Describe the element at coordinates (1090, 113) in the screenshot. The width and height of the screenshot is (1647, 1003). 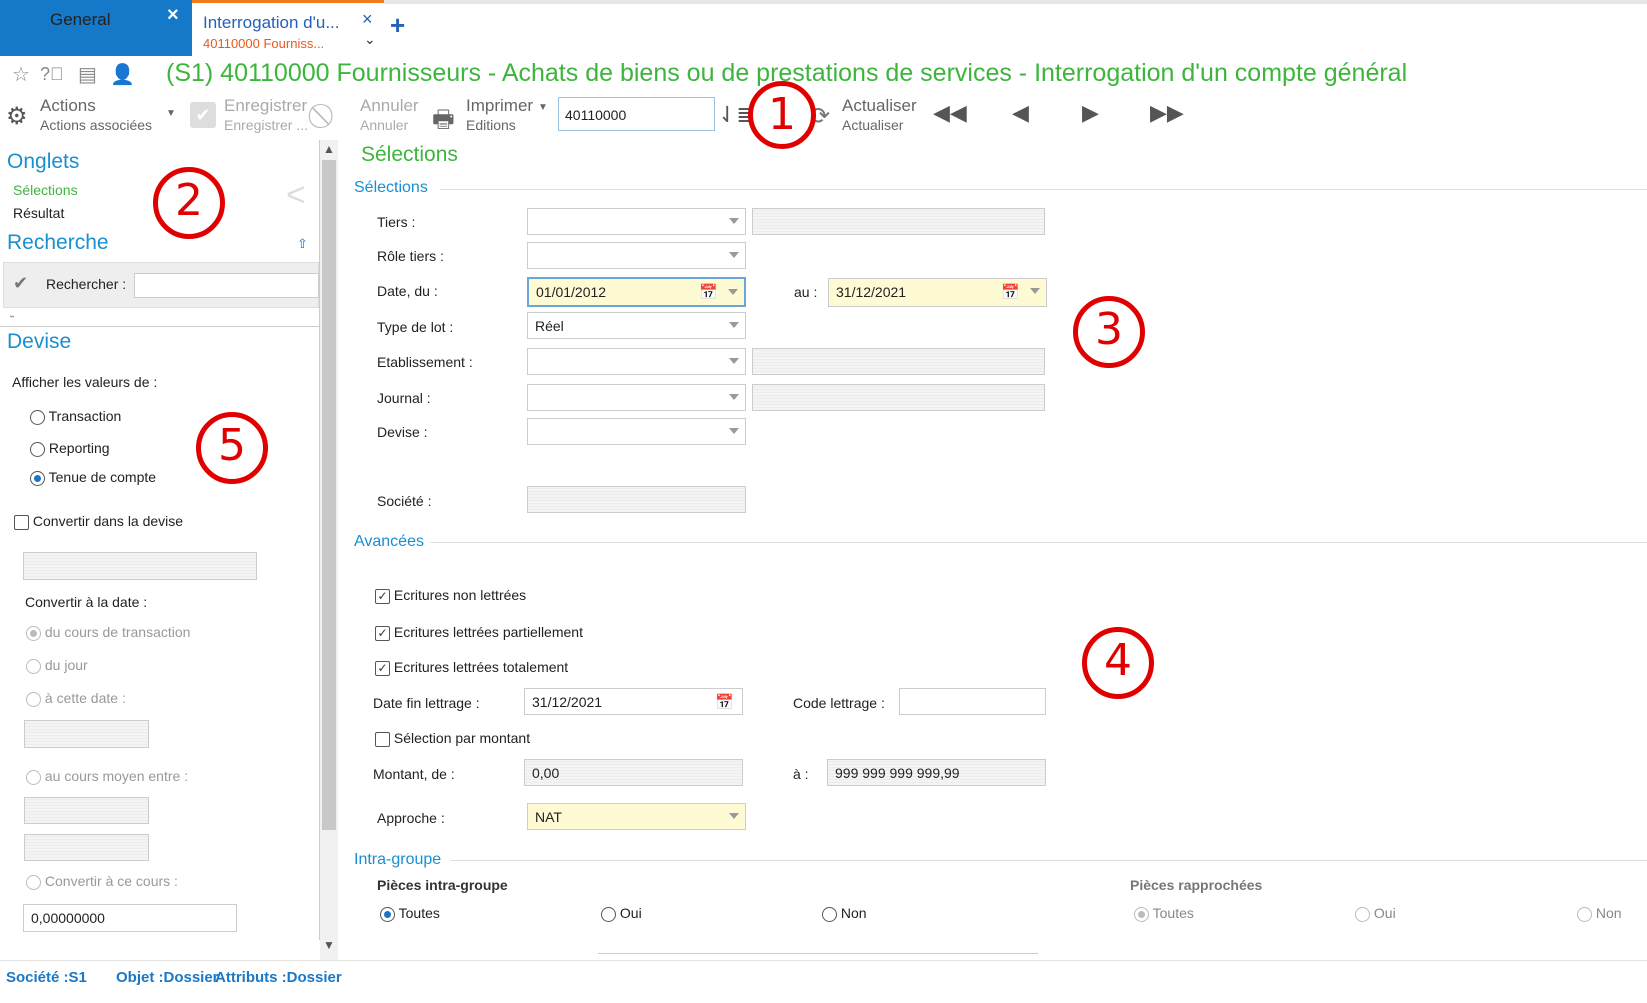
I see `next-record-icon: ▶` at that location.